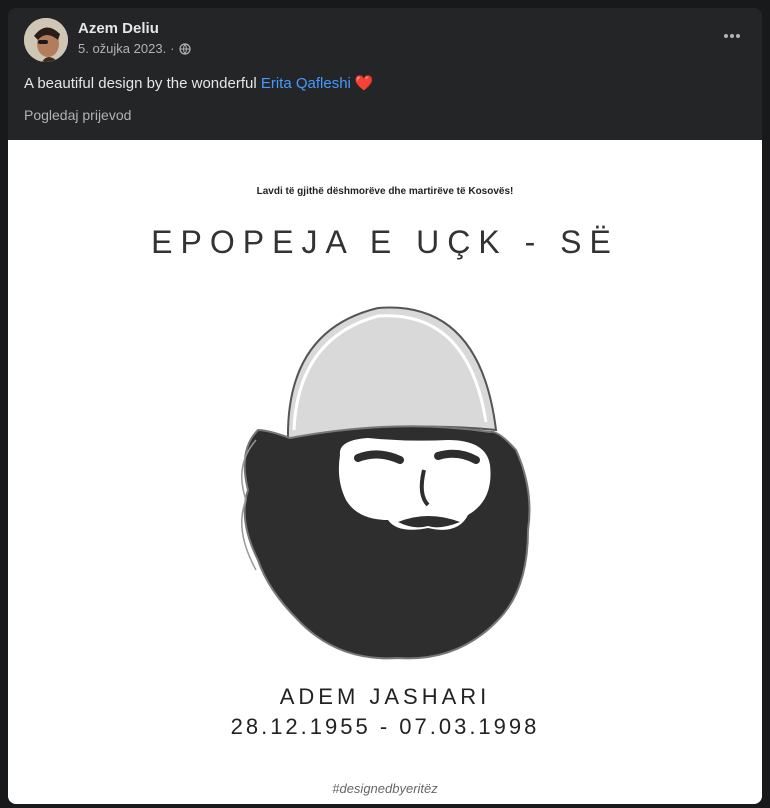  I want to click on heart-emoji: ❤️, so click(364, 83).